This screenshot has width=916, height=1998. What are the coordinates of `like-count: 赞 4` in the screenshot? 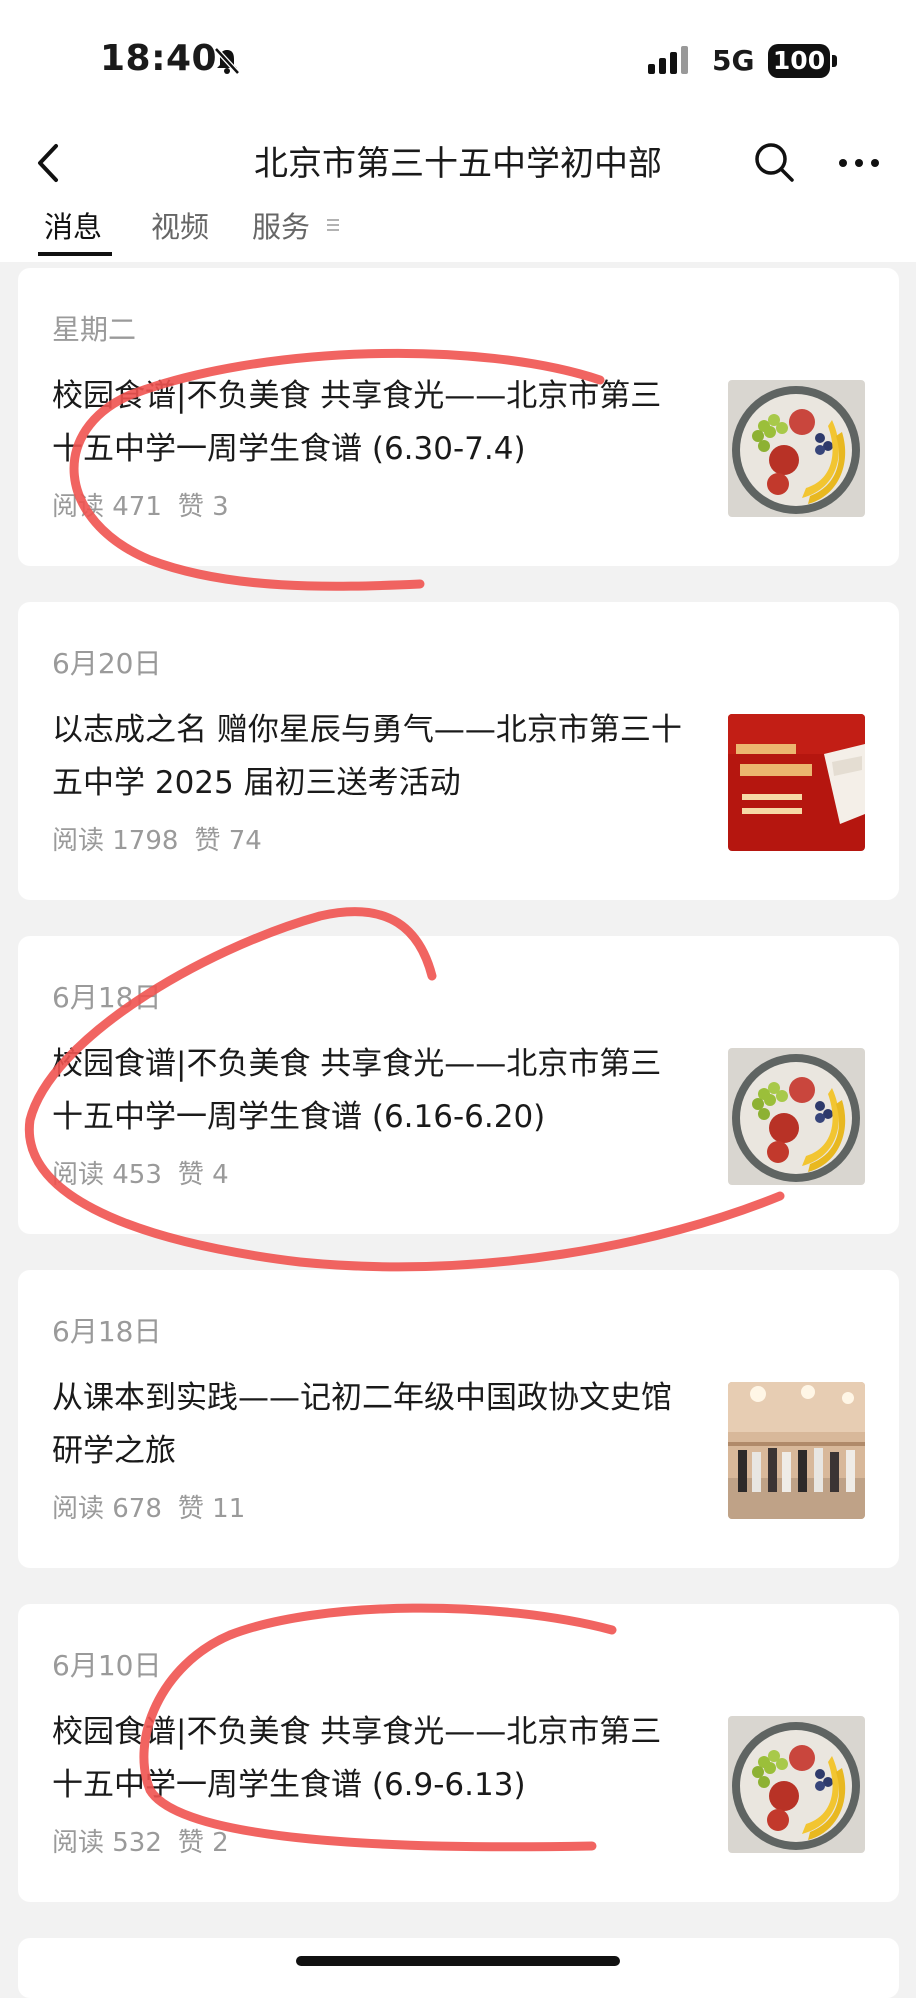 It's located at (203, 1175).